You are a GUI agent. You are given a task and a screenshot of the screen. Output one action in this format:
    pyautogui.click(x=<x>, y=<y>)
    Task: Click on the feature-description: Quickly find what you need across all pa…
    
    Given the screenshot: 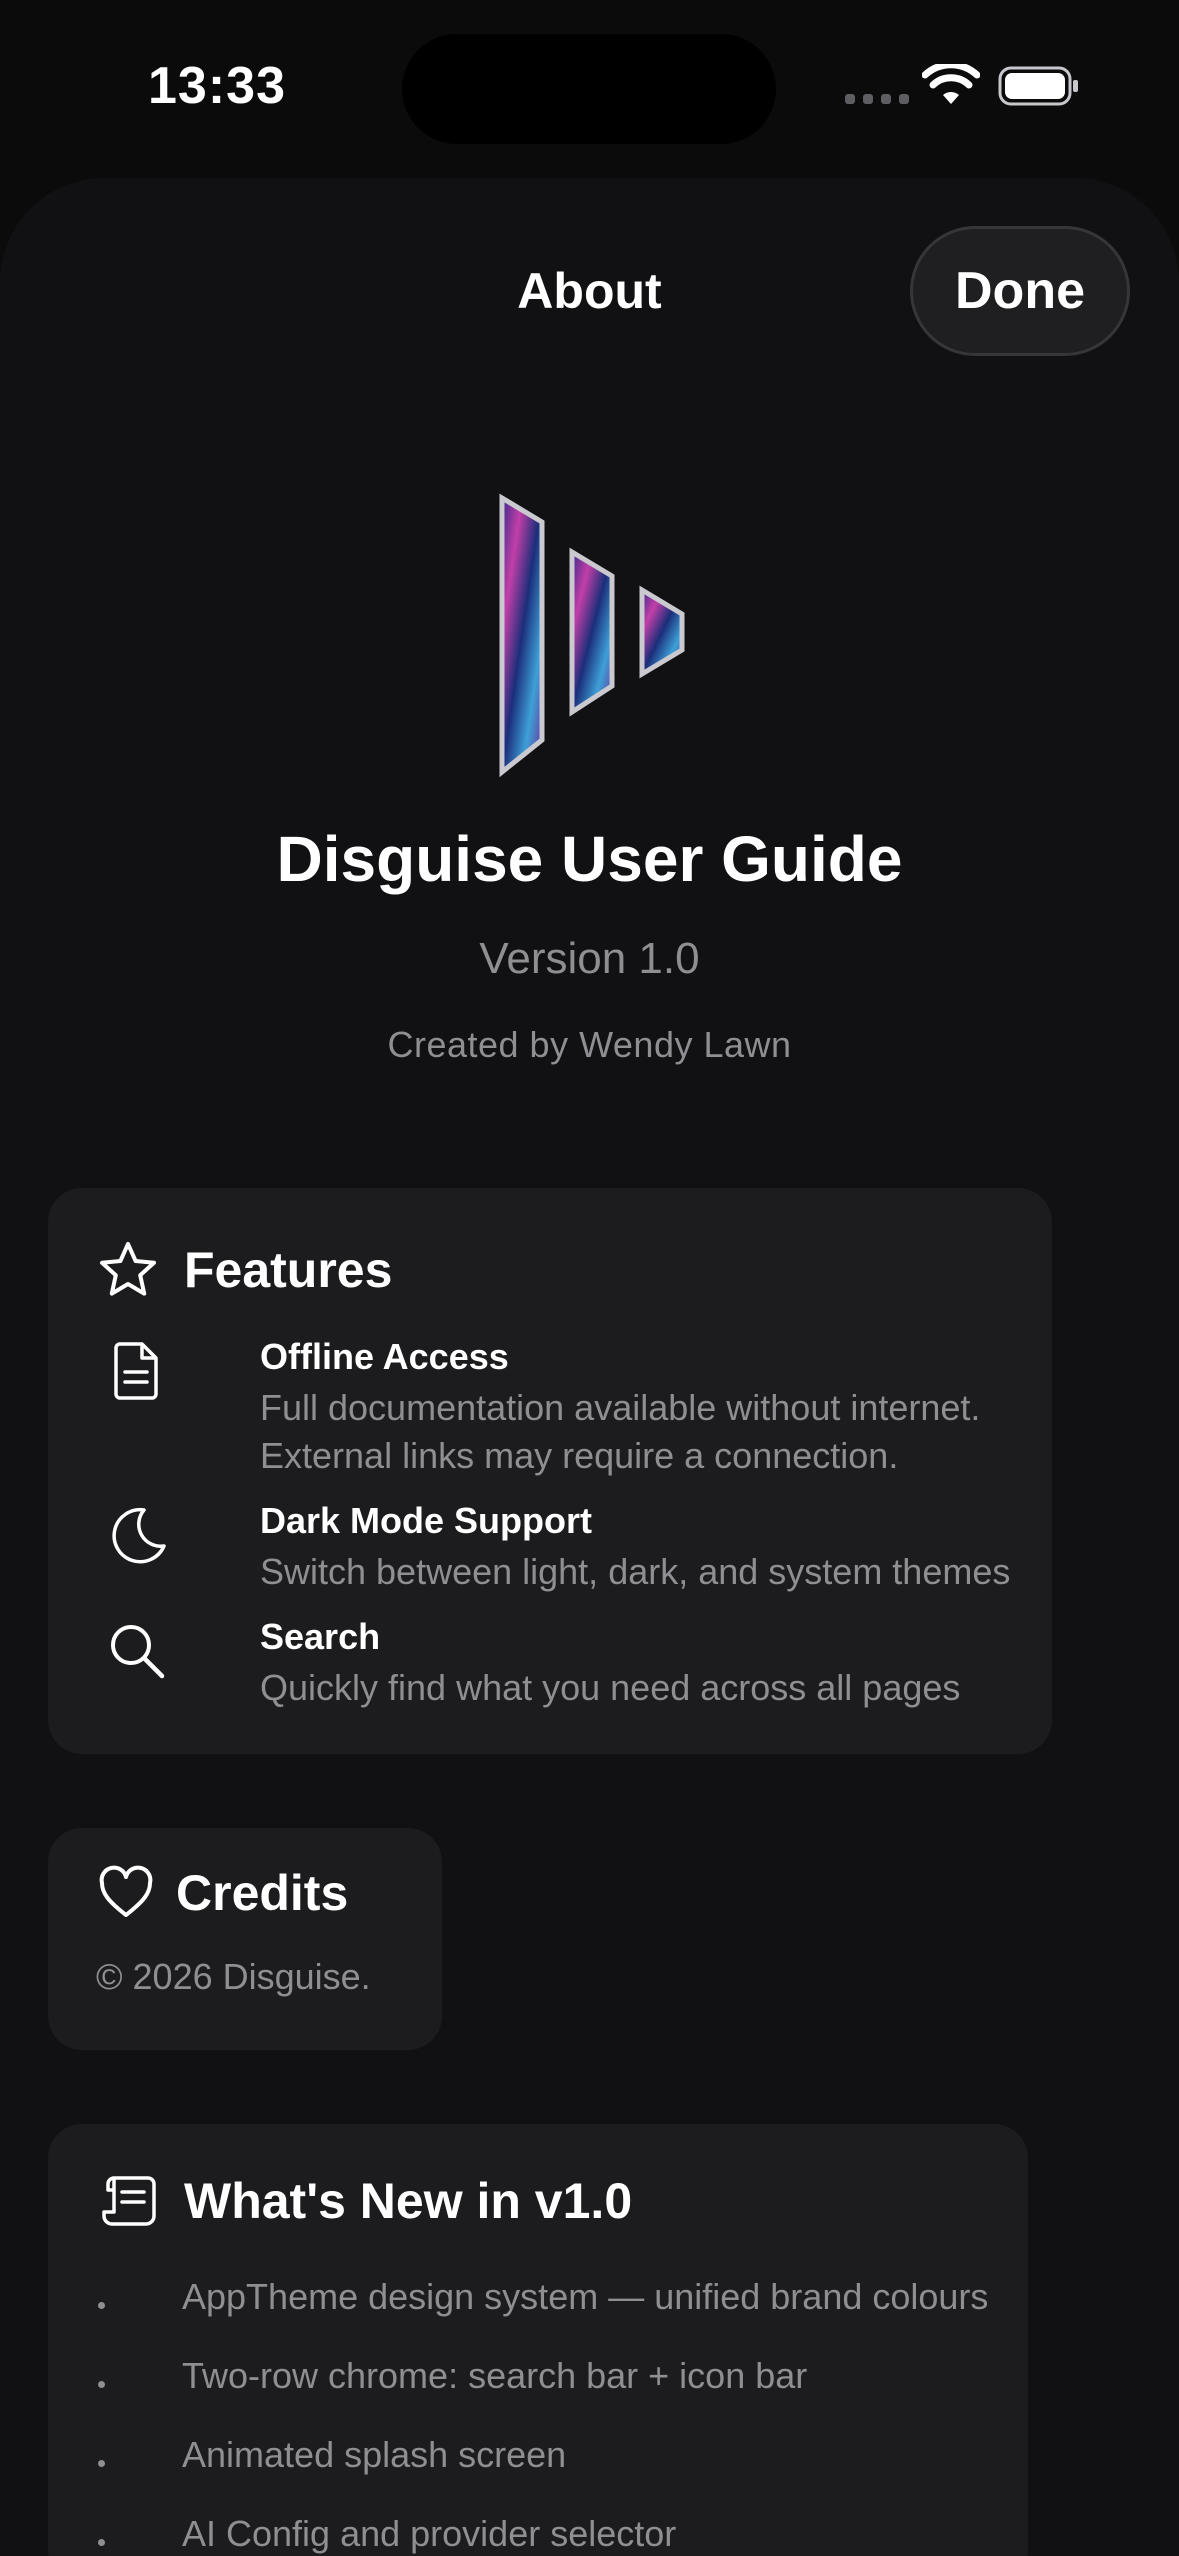 What is the action you would take?
    pyautogui.click(x=610, y=1687)
    